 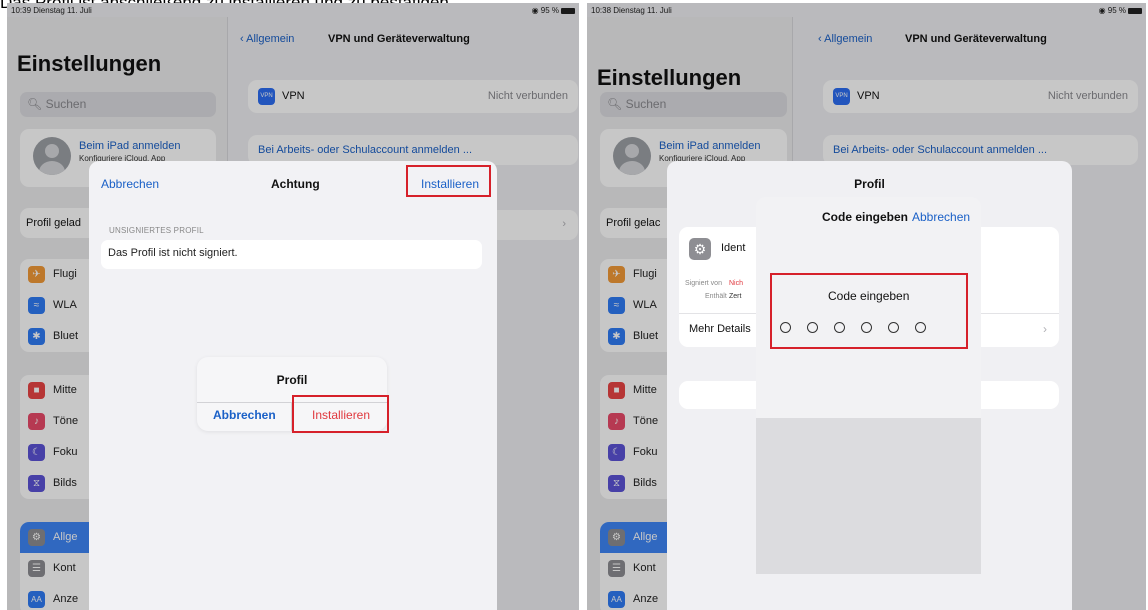 What do you see at coordinates (703, 283) in the screenshot?
I see `signed-by-label: Signiert von` at bounding box center [703, 283].